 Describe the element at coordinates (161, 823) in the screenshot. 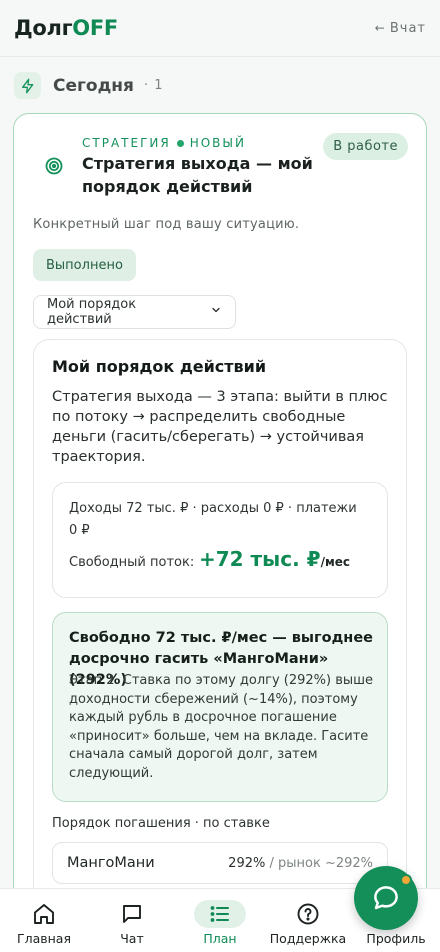

I see `payoff-order-title: Порядок погашения · по ставке` at that location.